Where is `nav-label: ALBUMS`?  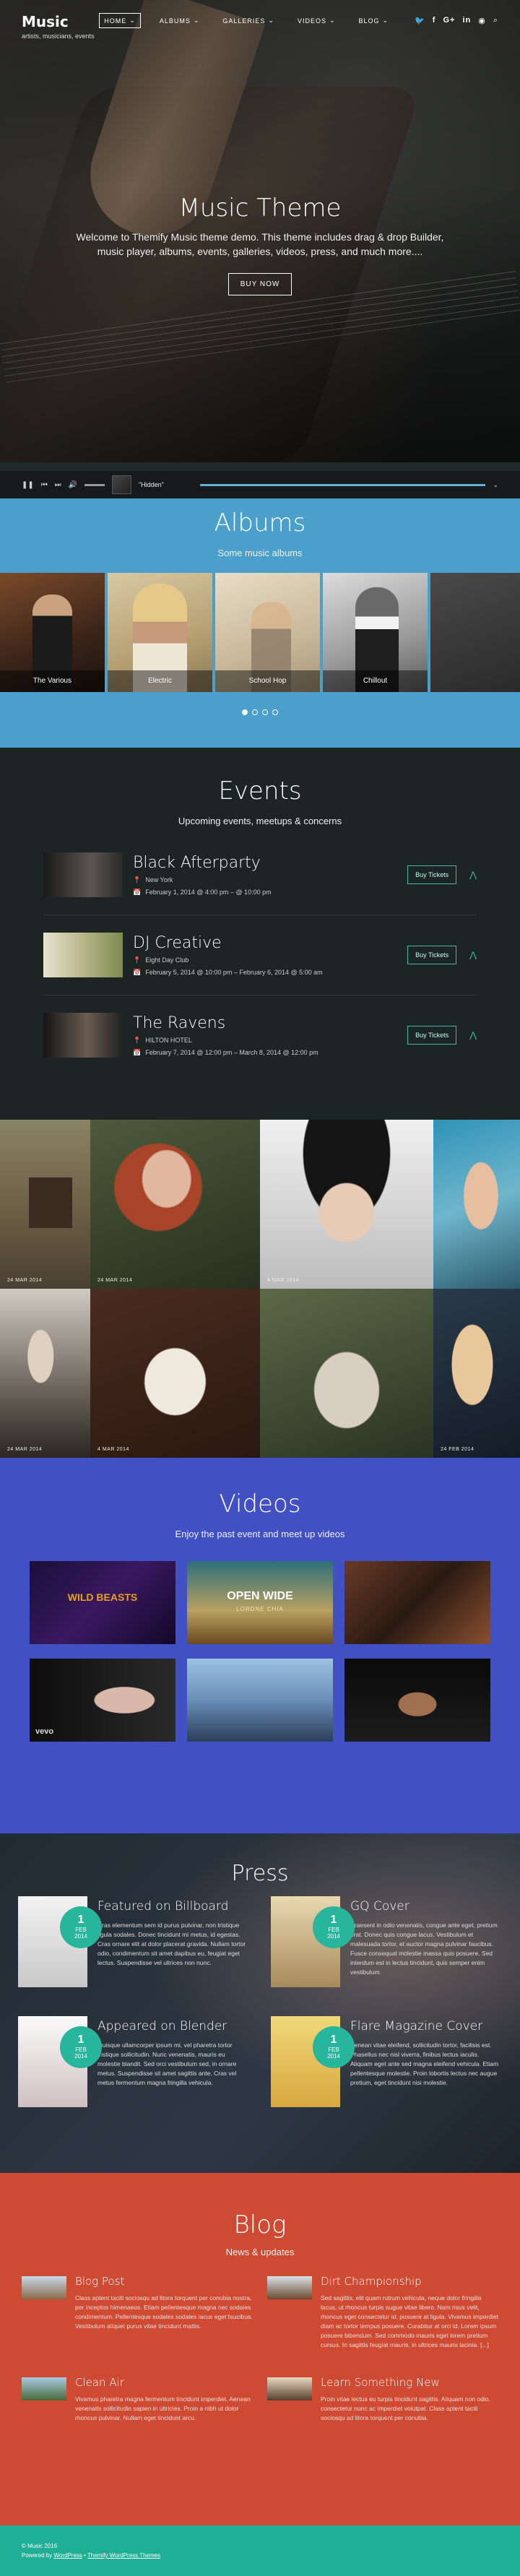 nav-label: ALBUMS is located at coordinates (175, 21).